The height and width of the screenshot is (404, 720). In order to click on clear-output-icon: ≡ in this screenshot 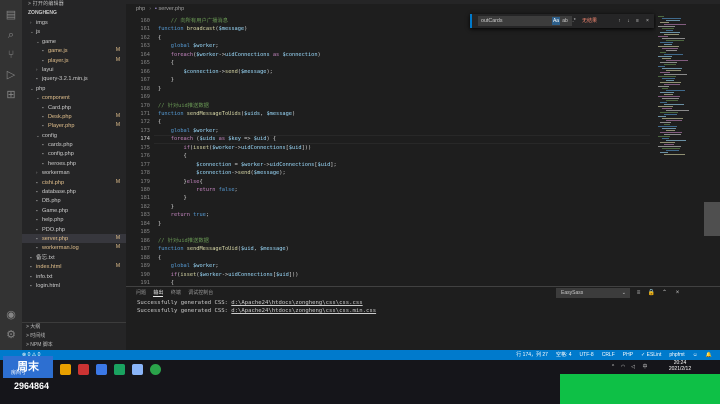, I will do `click(638, 293)`.